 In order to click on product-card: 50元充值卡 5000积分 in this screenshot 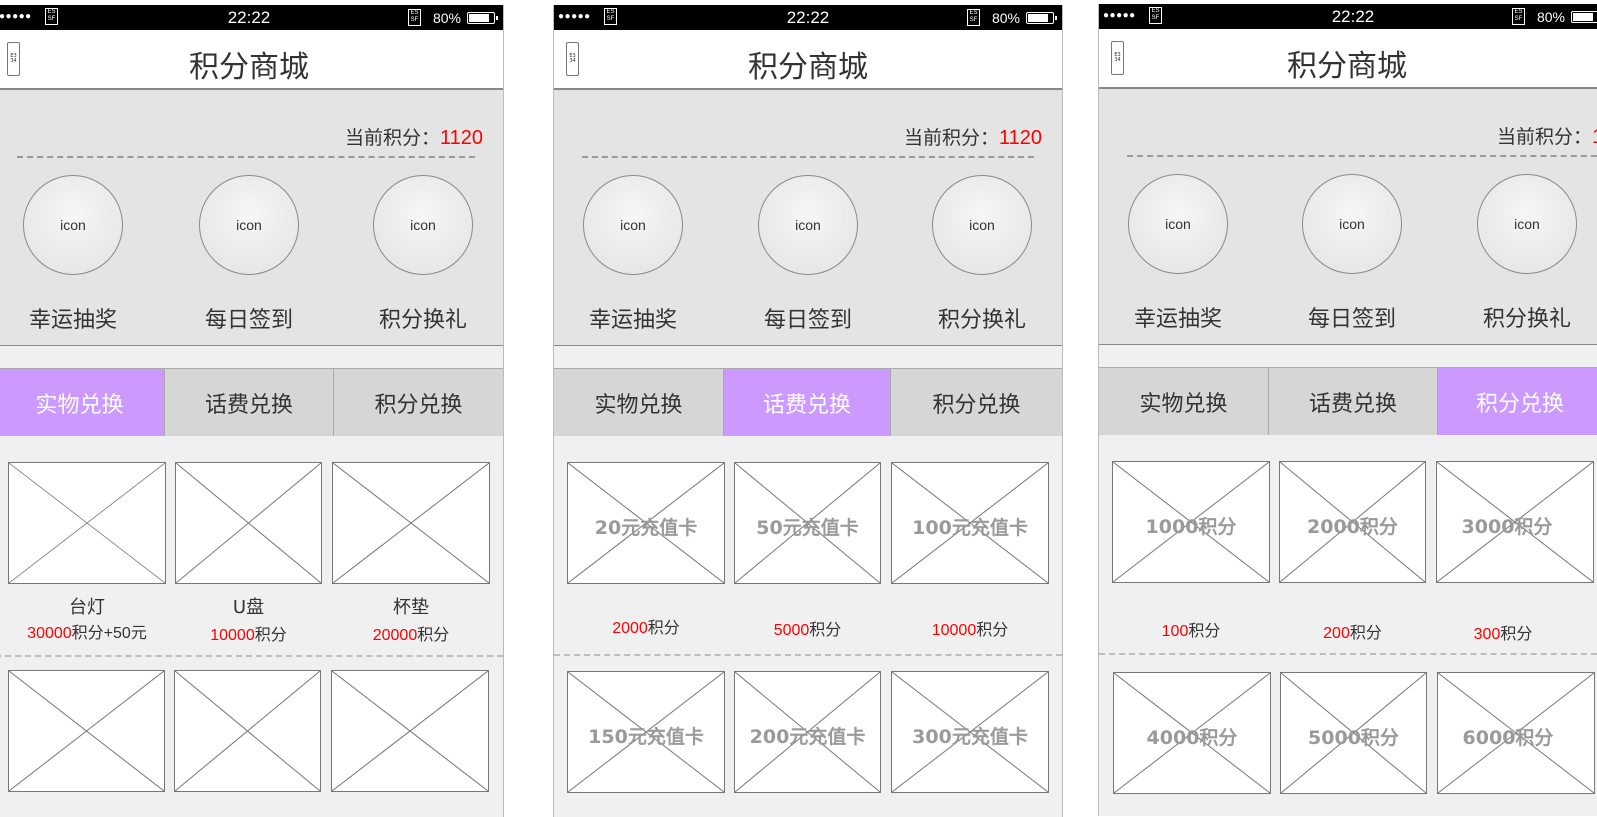, I will do `click(807, 557)`.